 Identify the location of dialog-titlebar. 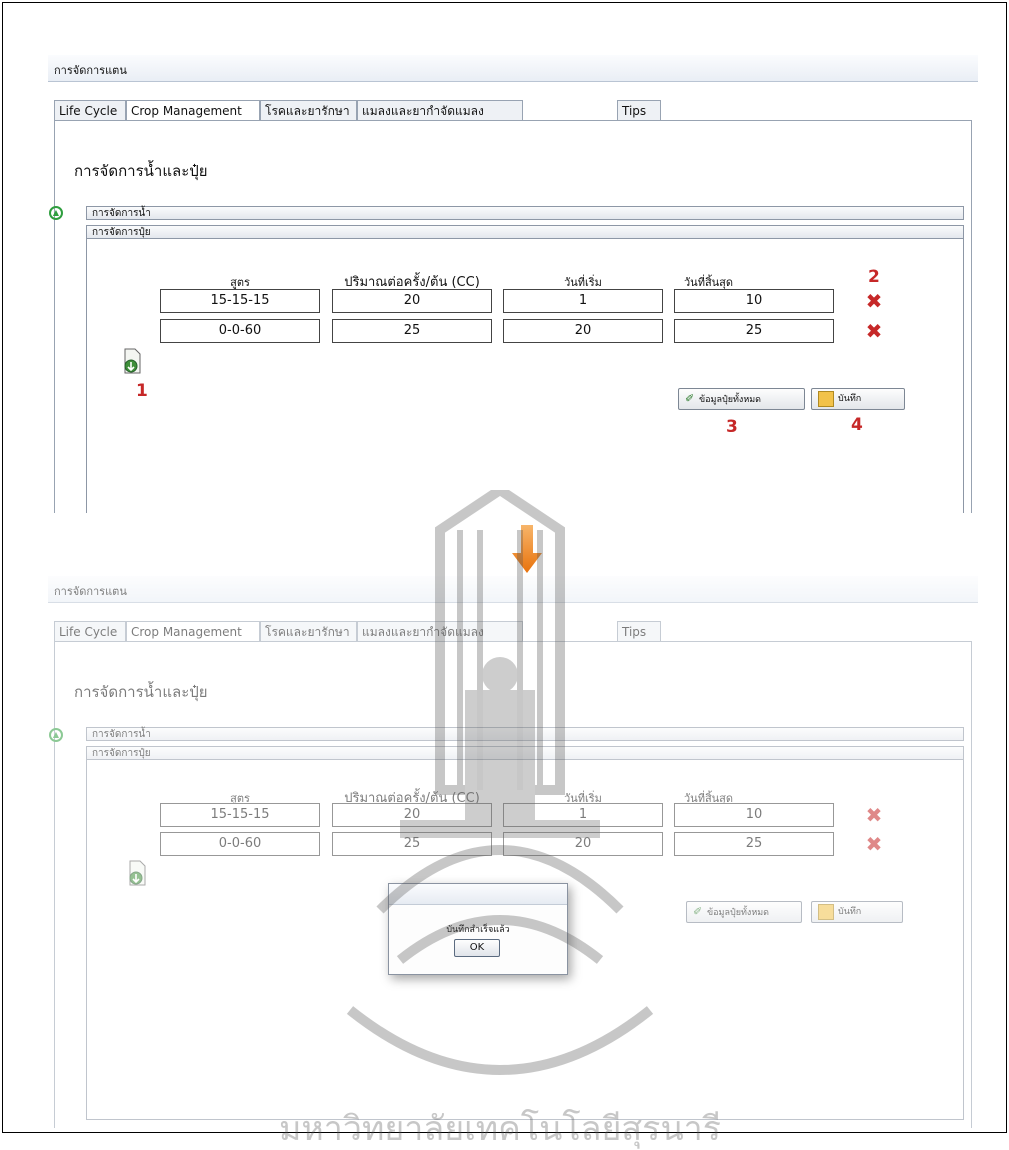
(478, 894).